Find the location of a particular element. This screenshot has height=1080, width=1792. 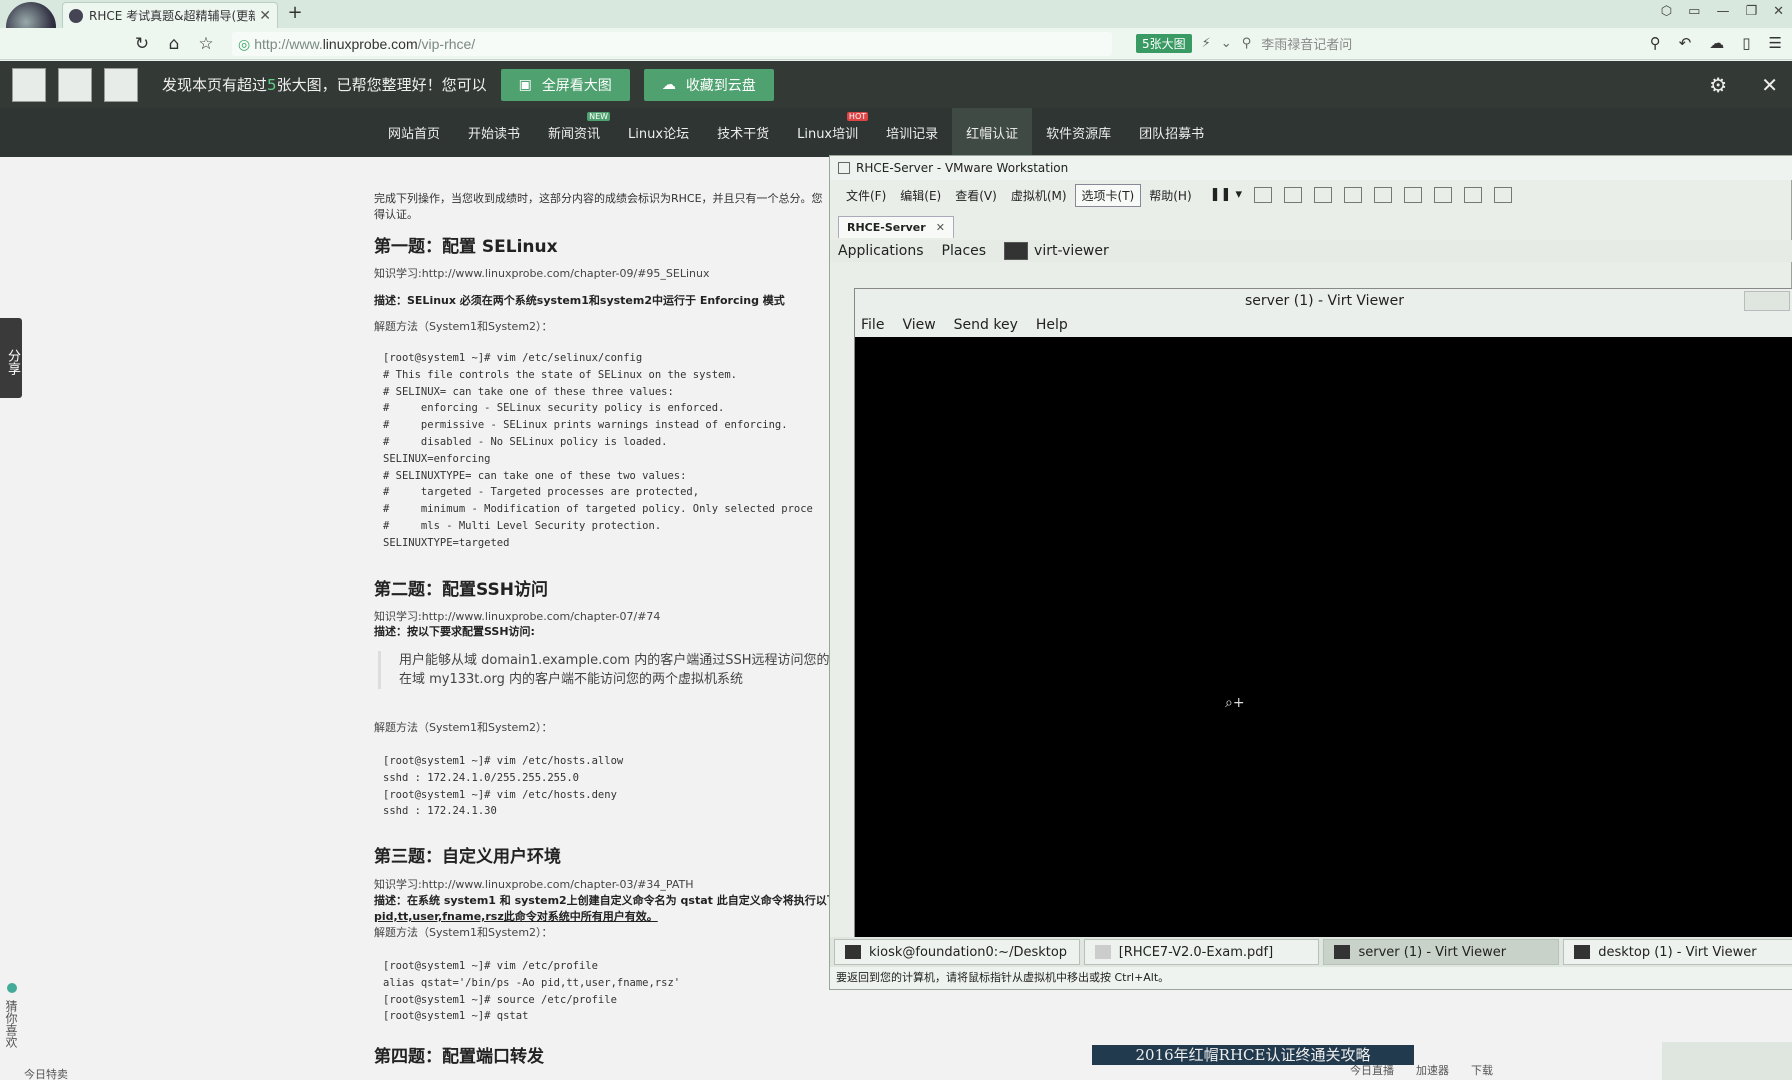

cloud-icon: ☁ is located at coordinates (1716, 43).